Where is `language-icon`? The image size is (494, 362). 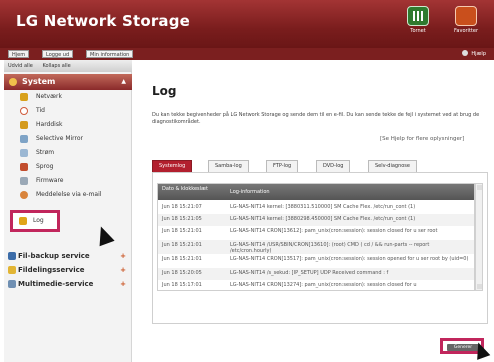
language-icon is located at coordinates (24, 167).